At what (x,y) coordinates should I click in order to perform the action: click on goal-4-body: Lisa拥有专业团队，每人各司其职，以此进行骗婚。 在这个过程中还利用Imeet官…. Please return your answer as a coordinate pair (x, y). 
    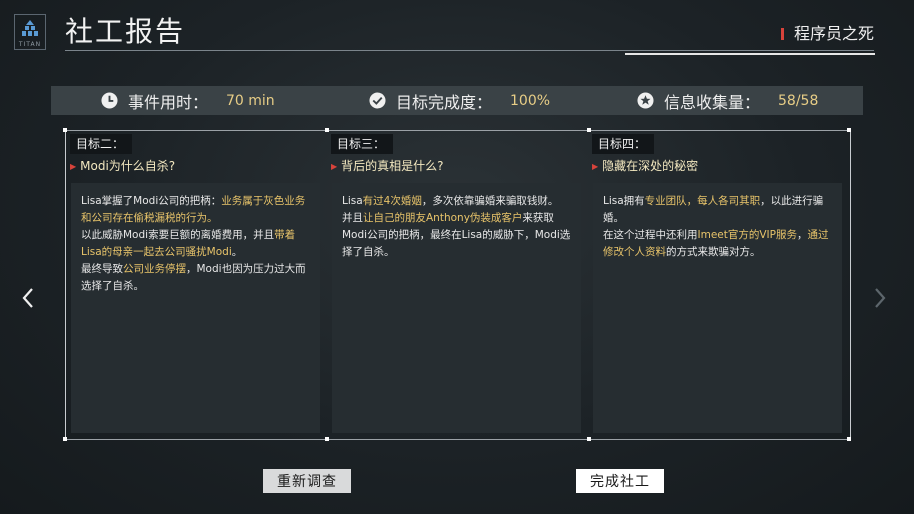
    Looking at the image, I should click on (717, 222).